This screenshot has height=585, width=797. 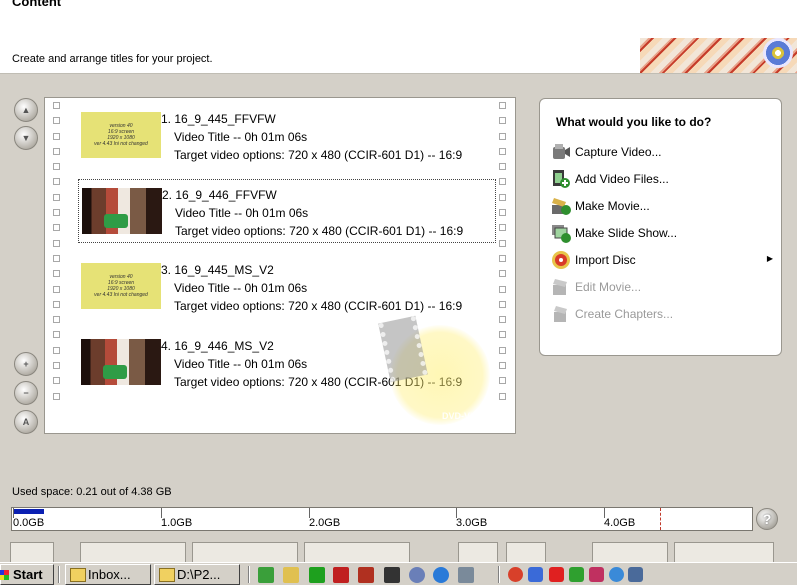 I want to click on zoom-in-button: +, so click(x=26, y=364).